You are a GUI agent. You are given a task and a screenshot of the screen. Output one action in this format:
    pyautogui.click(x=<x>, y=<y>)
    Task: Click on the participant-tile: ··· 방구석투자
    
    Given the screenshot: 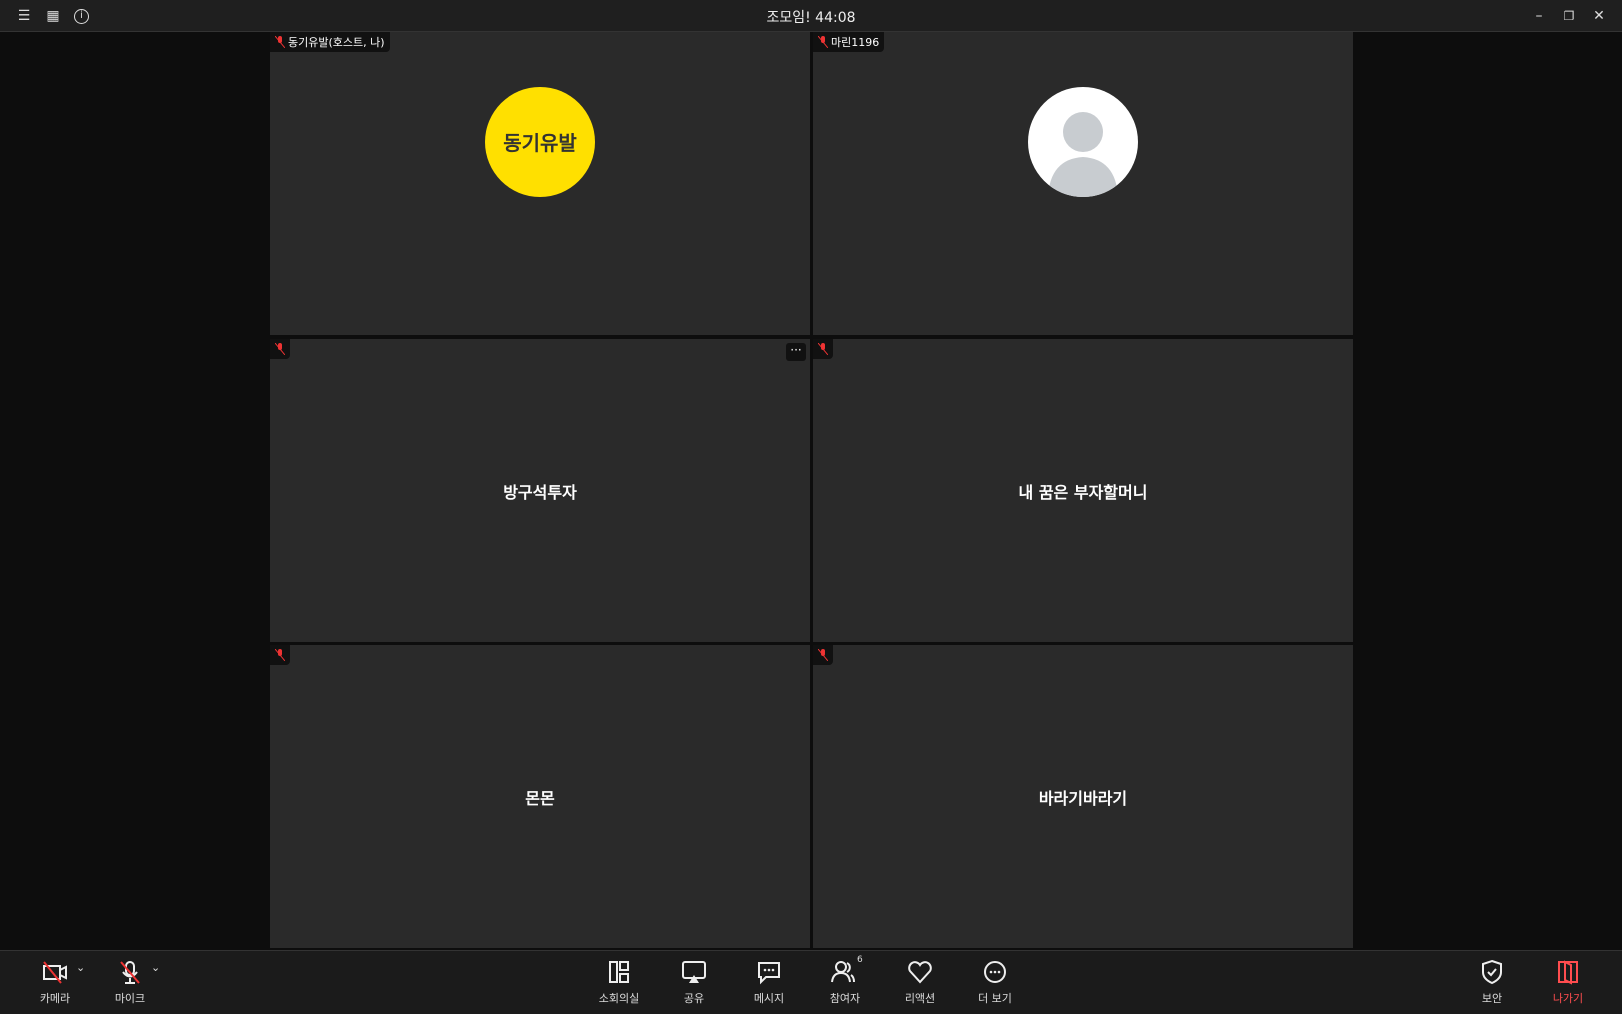 What is the action you would take?
    pyautogui.click(x=540, y=490)
    